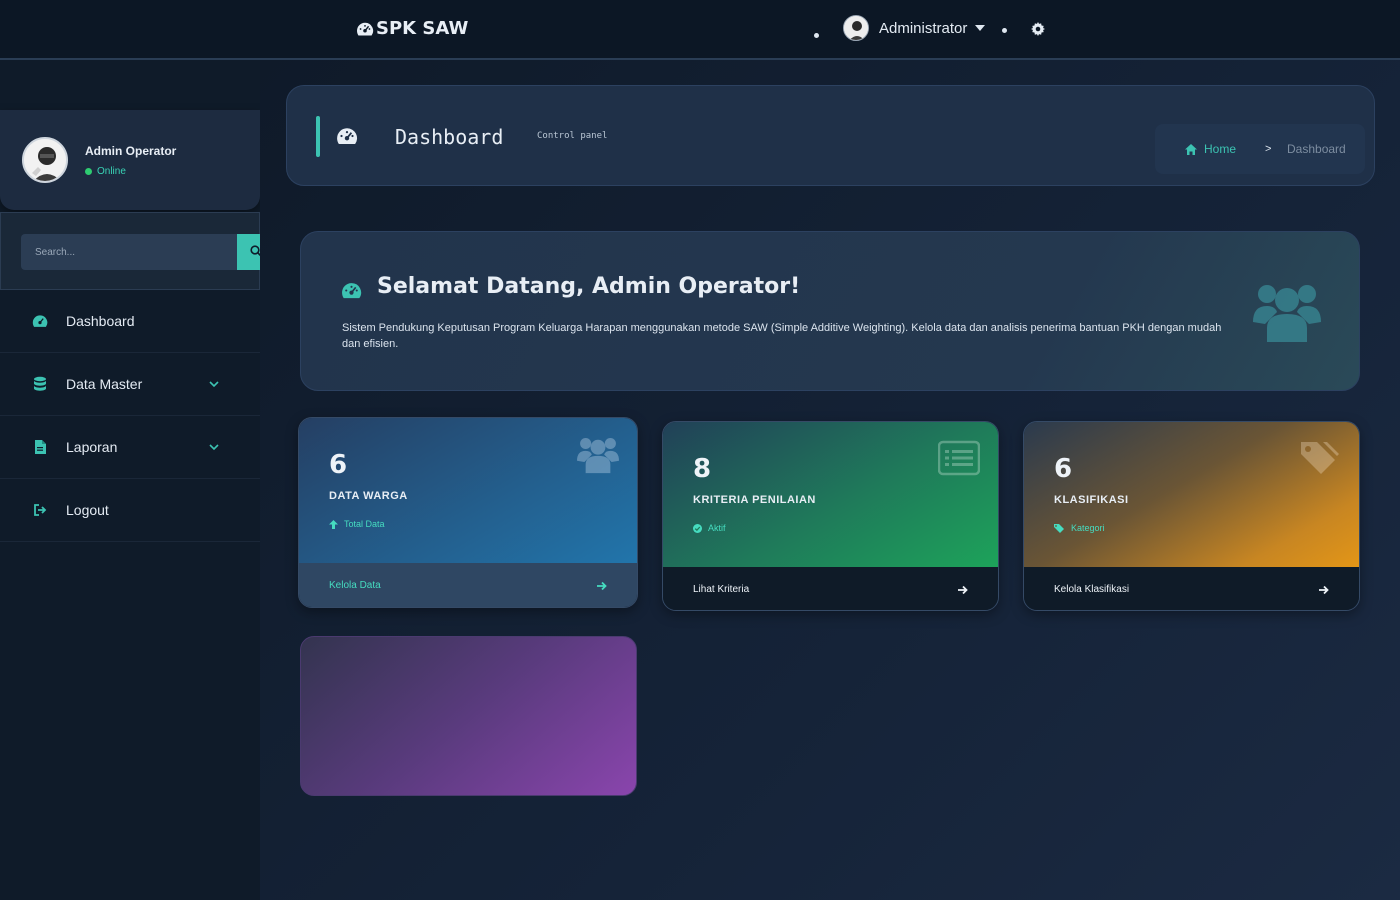 The image size is (1400, 900). I want to click on sidebar-item-dashboard: Dashboard, so click(130, 321).